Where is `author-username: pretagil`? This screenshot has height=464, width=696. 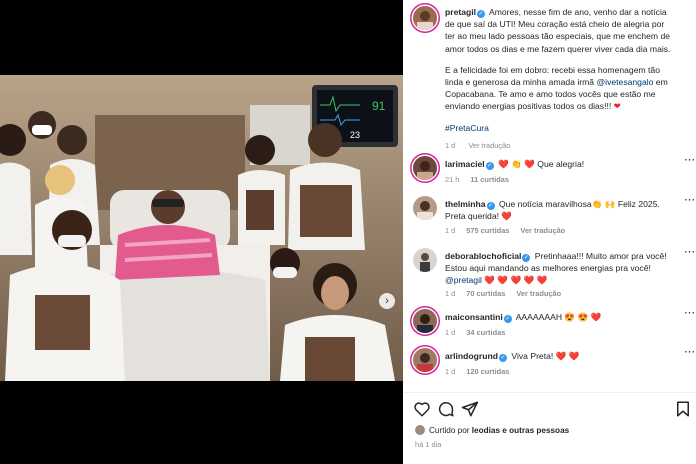
author-username: pretagil is located at coordinates (460, 12).